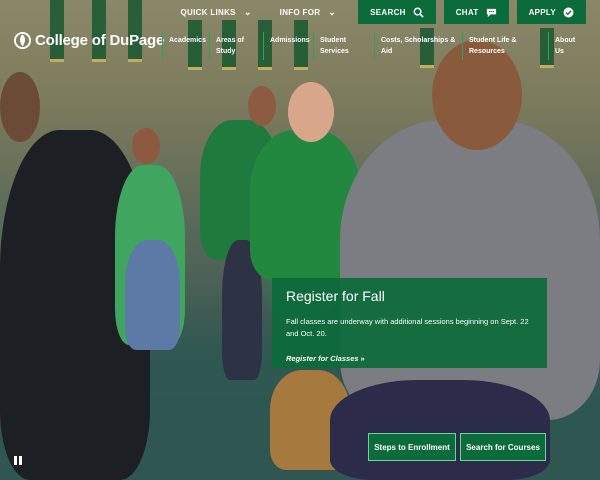 This screenshot has height=480, width=600. Describe the element at coordinates (387, 51) in the screenshot. I see `nav-item-label: Aid` at that location.